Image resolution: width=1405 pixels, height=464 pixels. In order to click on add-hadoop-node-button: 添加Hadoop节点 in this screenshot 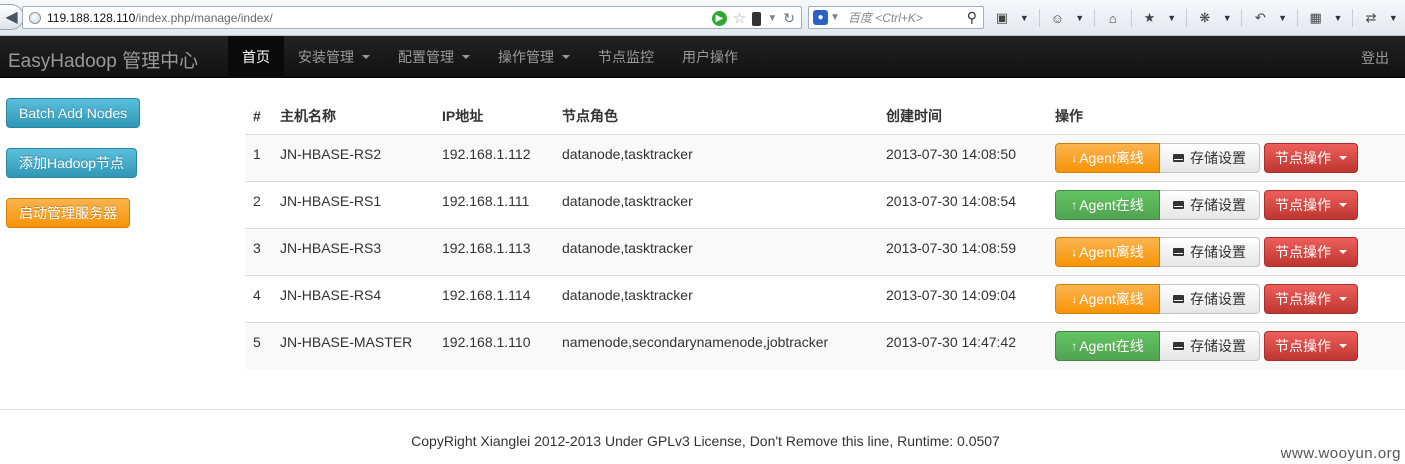, I will do `click(72, 163)`.